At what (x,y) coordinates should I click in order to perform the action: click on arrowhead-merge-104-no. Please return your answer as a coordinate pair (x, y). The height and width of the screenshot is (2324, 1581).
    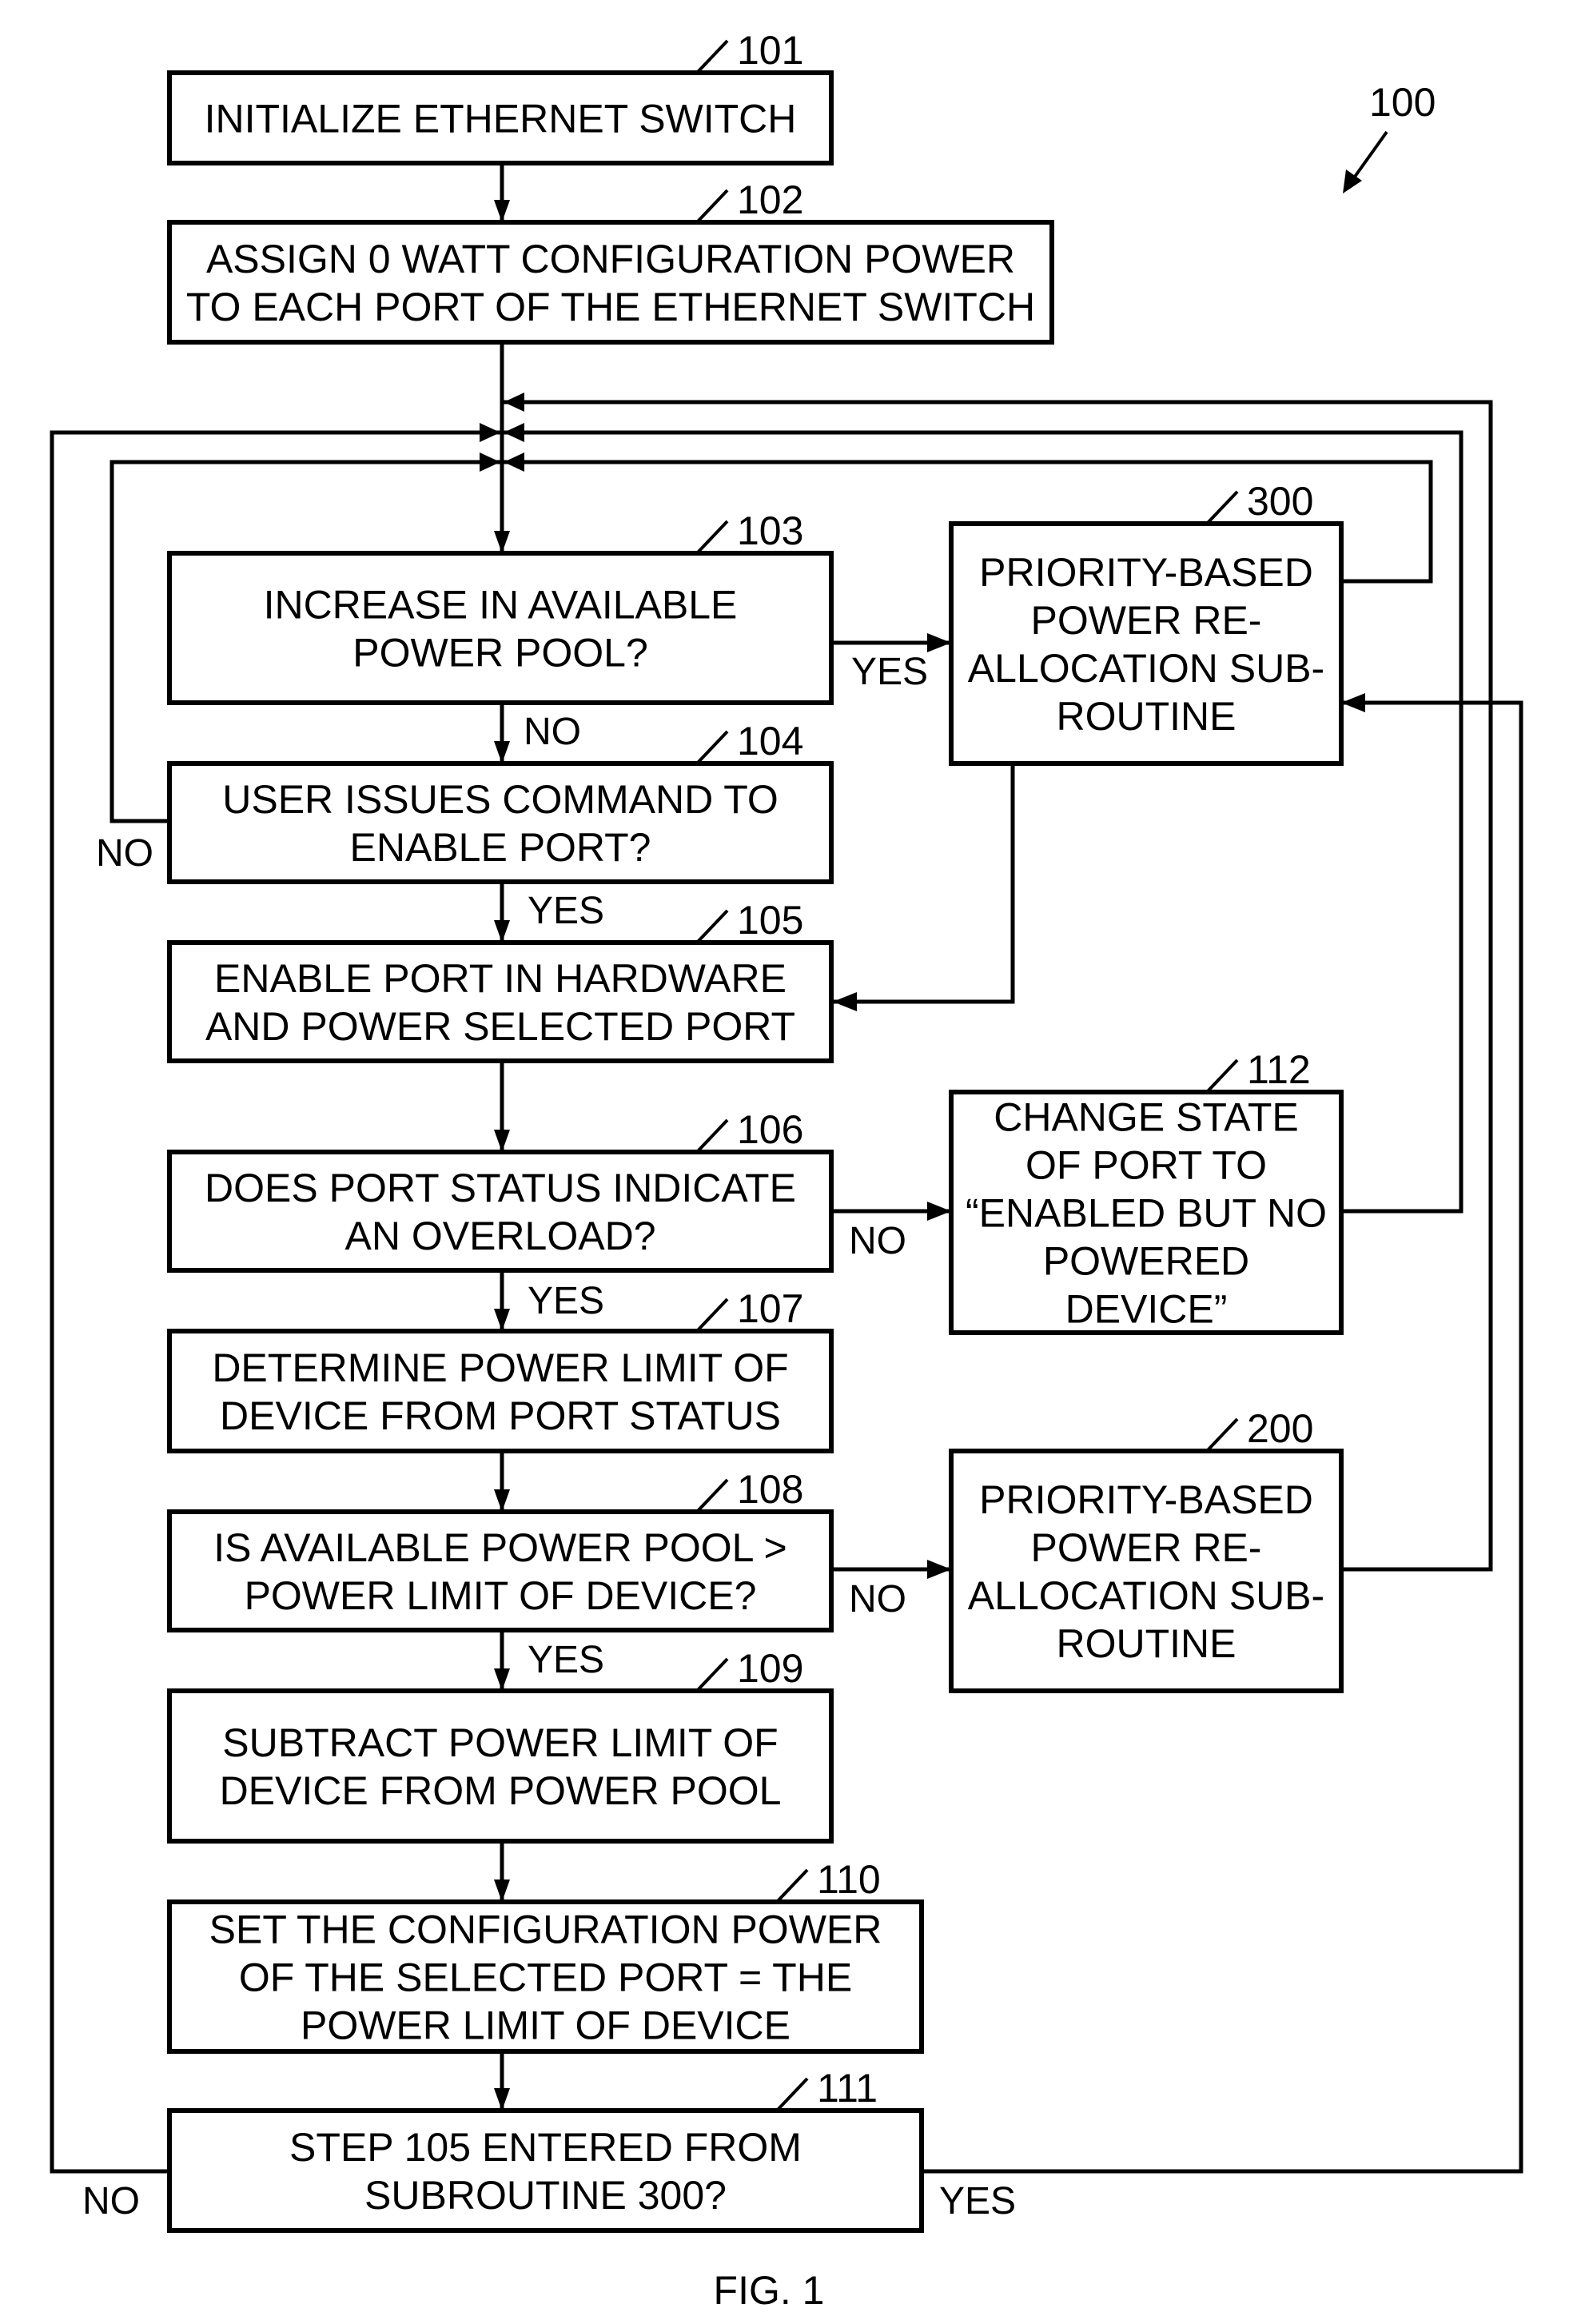
    Looking at the image, I should click on (490, 462).